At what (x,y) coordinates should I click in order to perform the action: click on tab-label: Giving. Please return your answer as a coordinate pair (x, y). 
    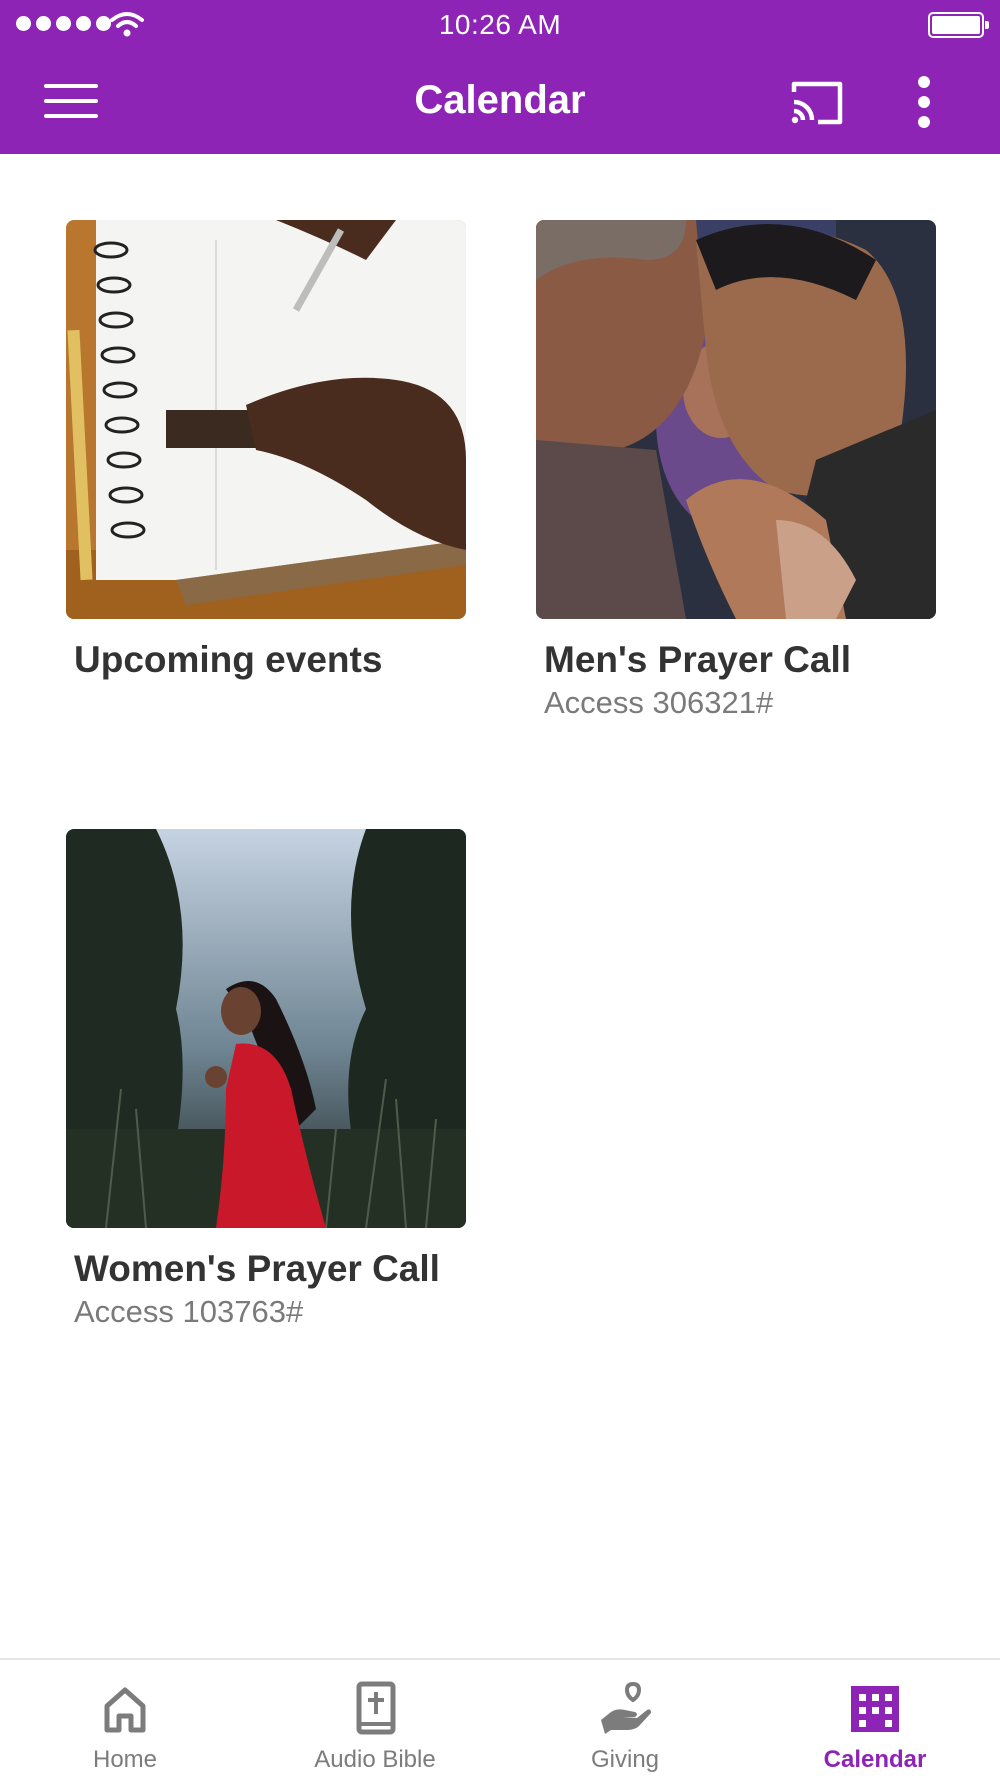
    Looking at the image, I should click on (625, 1759).